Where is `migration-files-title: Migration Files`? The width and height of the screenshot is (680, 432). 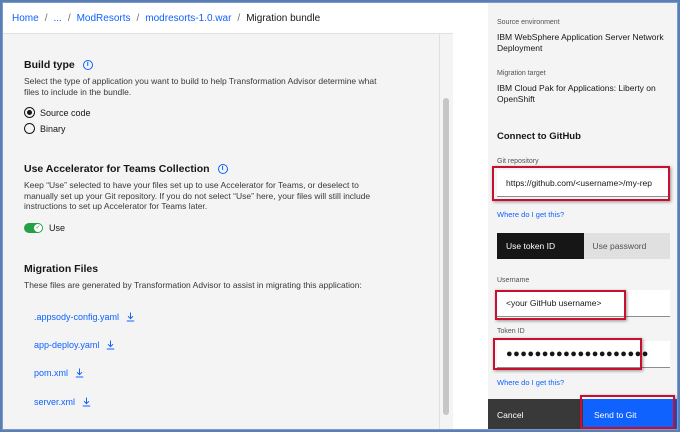 migration-files-title: Migration Files is located at coordinates (61, 269).